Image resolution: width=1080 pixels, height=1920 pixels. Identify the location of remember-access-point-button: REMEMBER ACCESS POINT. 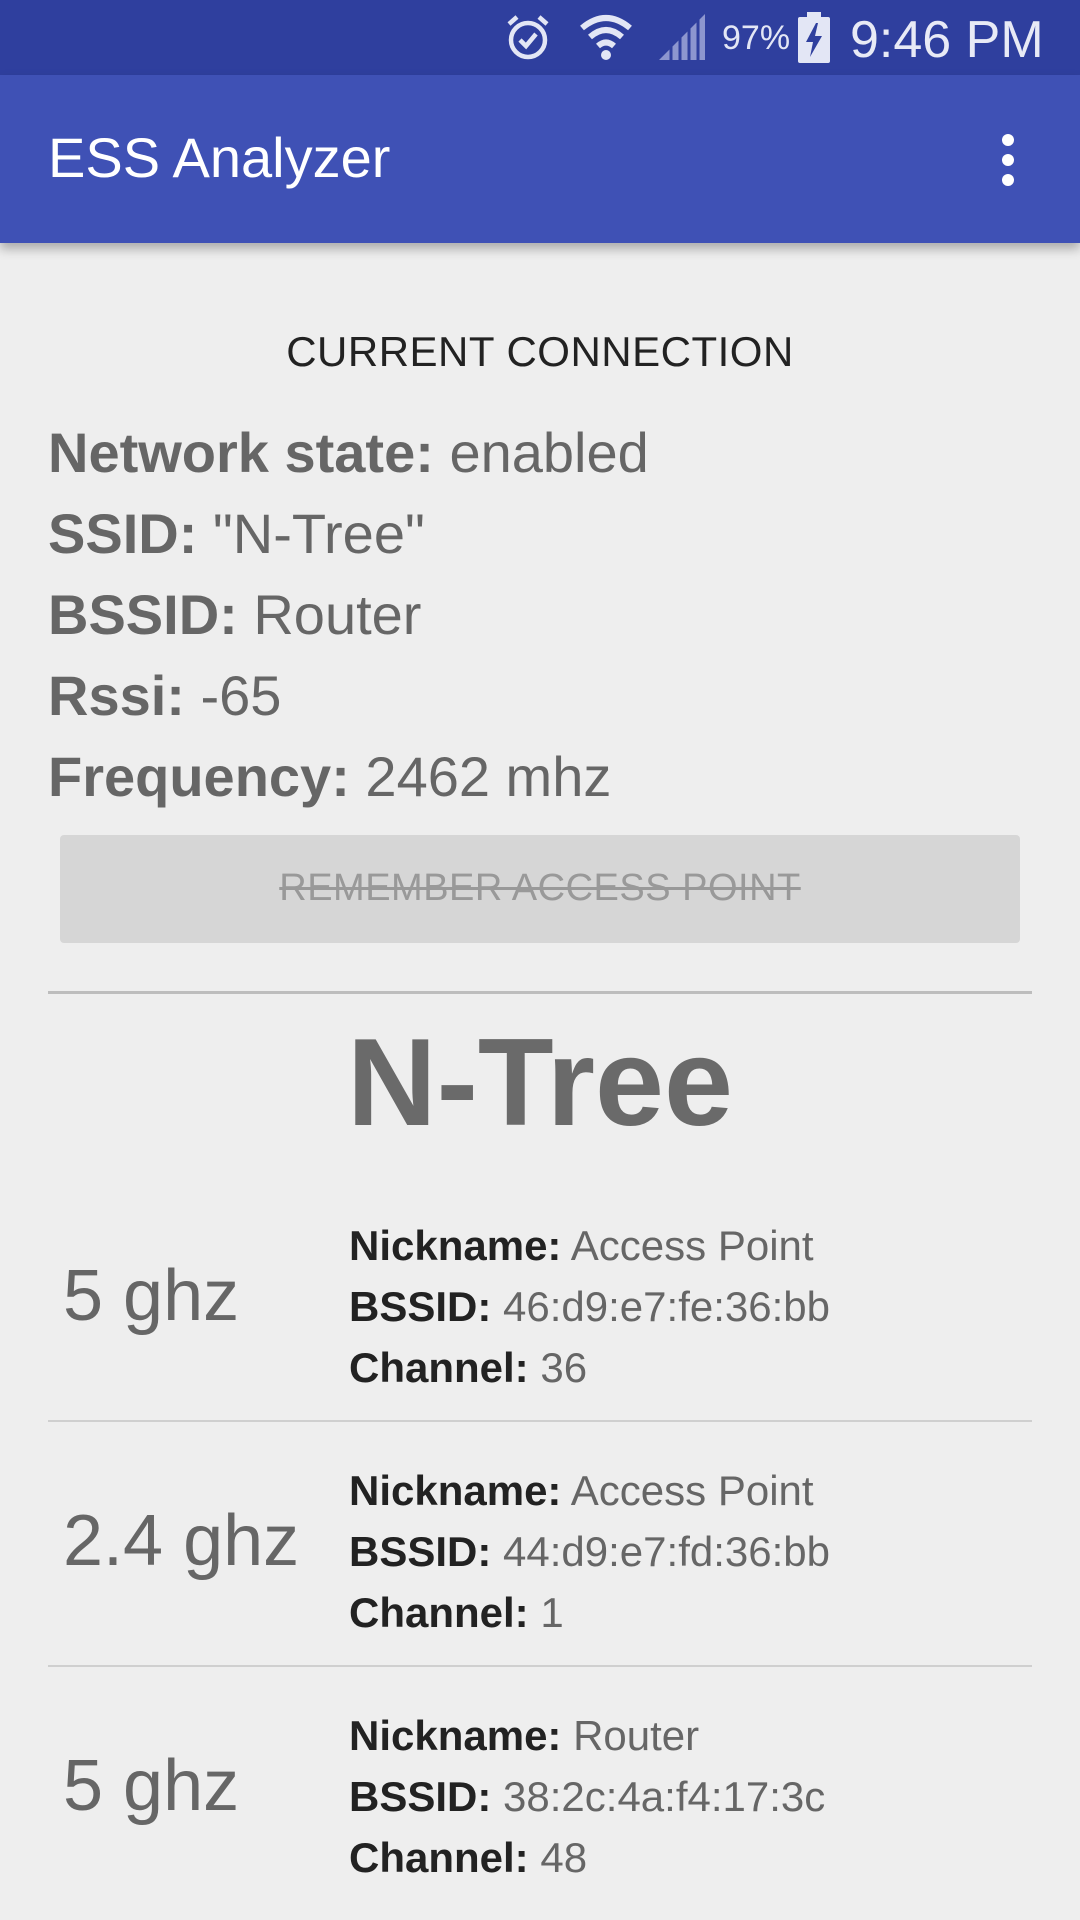
(540, 889).